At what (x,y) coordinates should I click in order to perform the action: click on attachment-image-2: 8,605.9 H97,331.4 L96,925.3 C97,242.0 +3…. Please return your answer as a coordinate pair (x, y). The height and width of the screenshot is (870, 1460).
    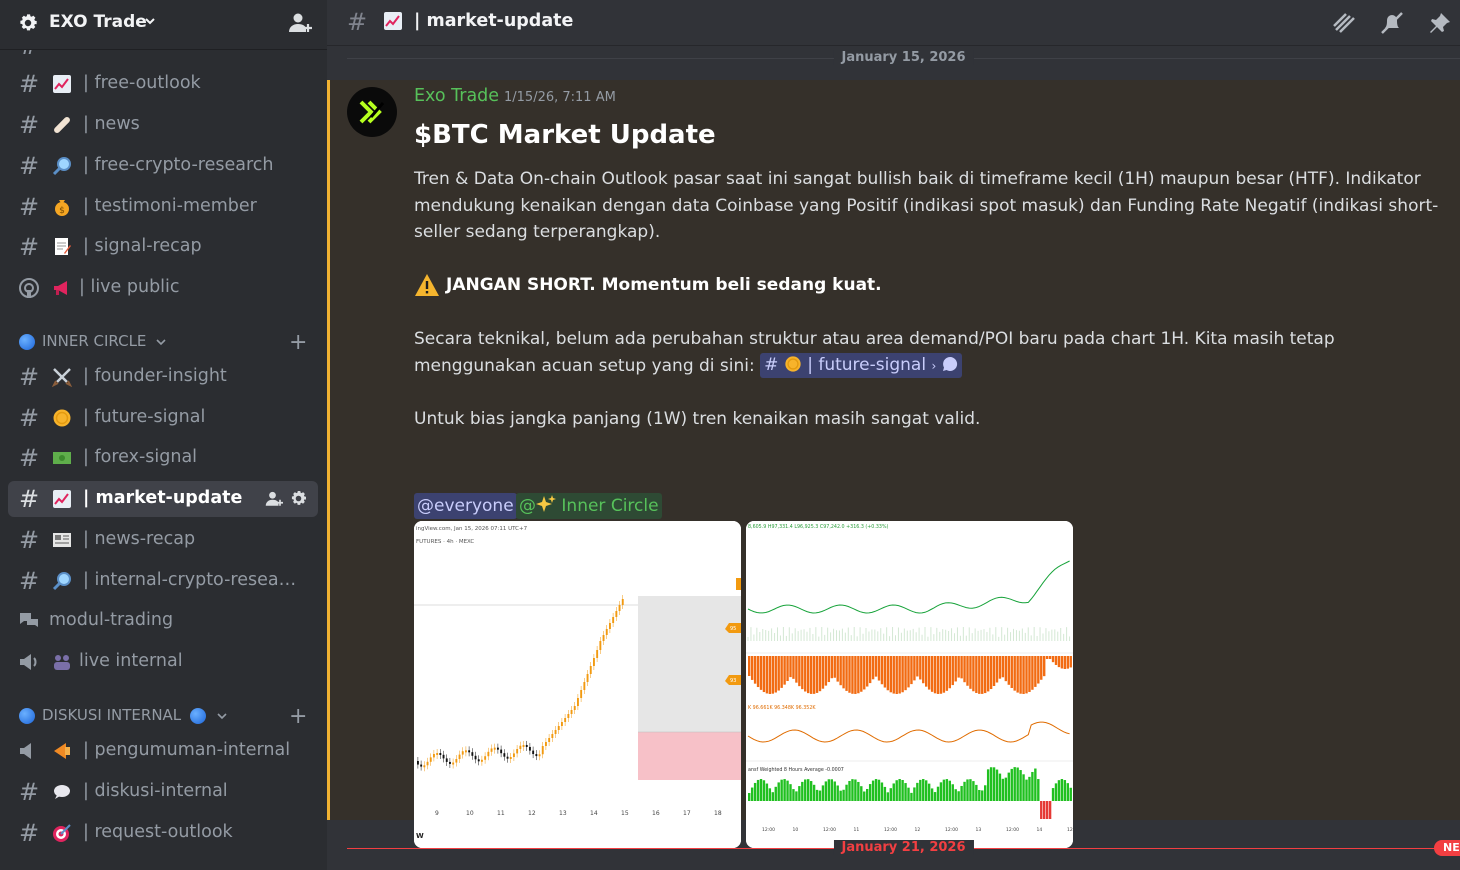
    Looking at the image, I should click on (909, 684).